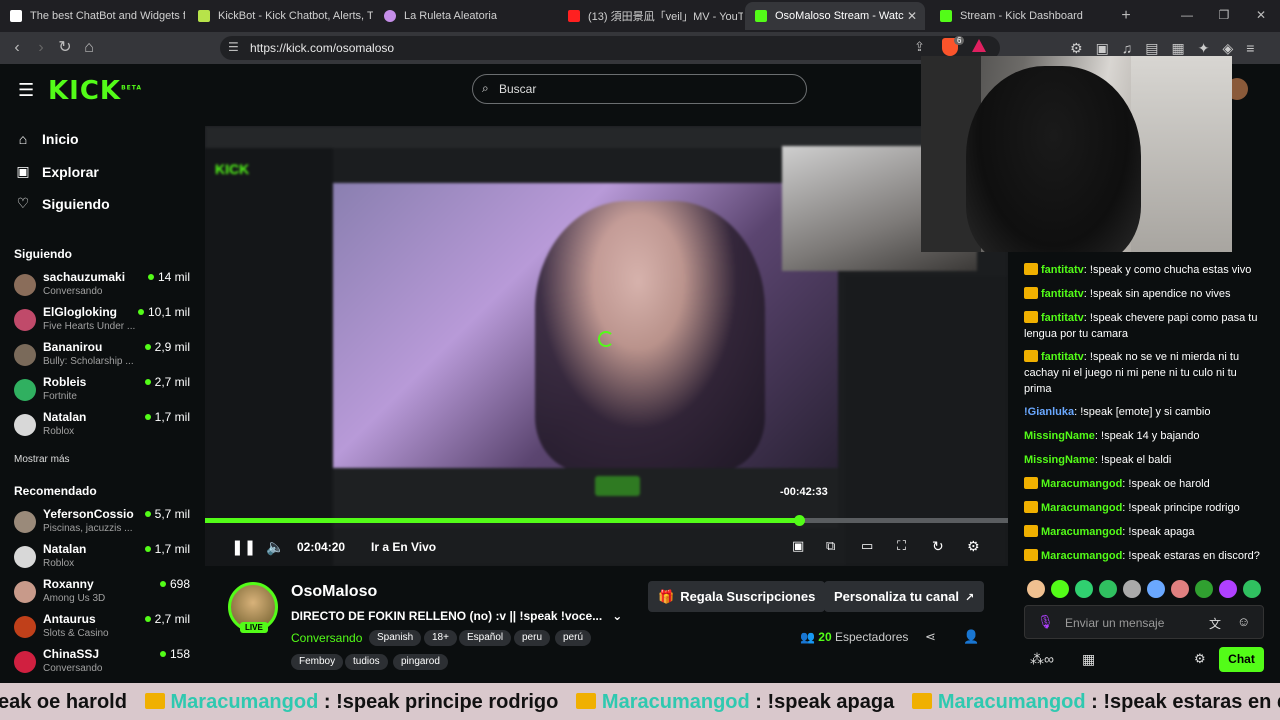 This screenshot has height=720, width=1280. I want to click on wallet-icon: ▦, so click(1185, 48).